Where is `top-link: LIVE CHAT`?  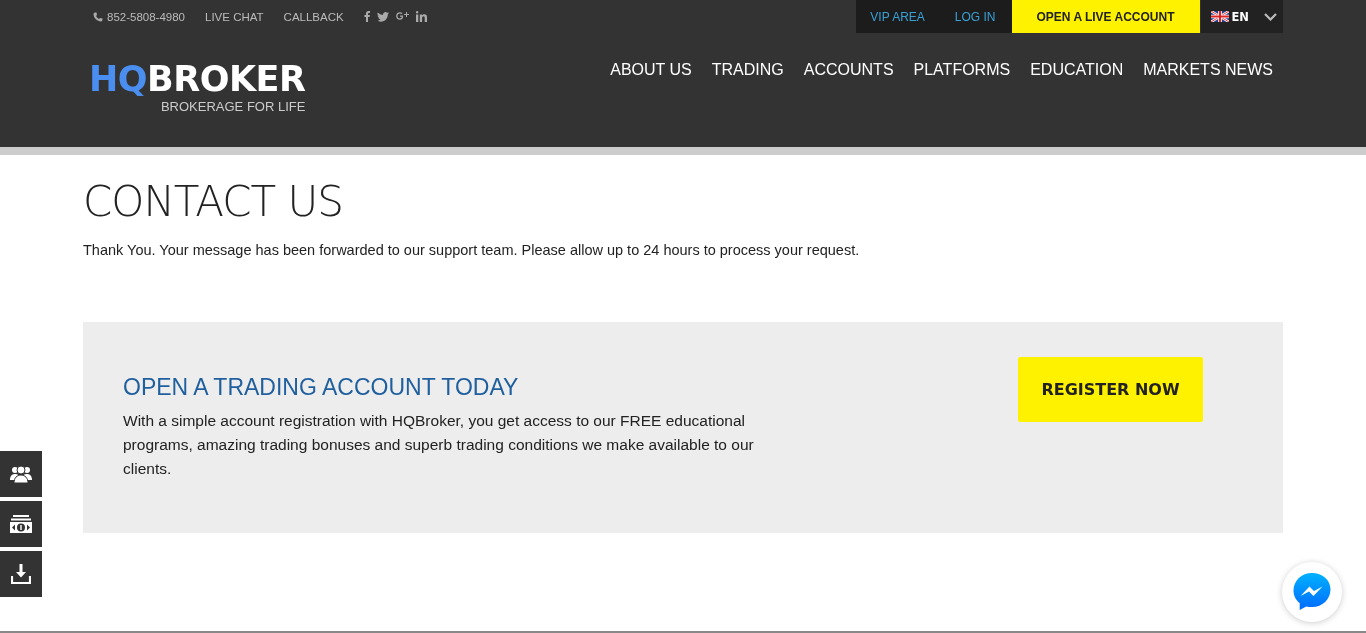 top-link: LIVE CHAT is located at coordinates (234, 16).